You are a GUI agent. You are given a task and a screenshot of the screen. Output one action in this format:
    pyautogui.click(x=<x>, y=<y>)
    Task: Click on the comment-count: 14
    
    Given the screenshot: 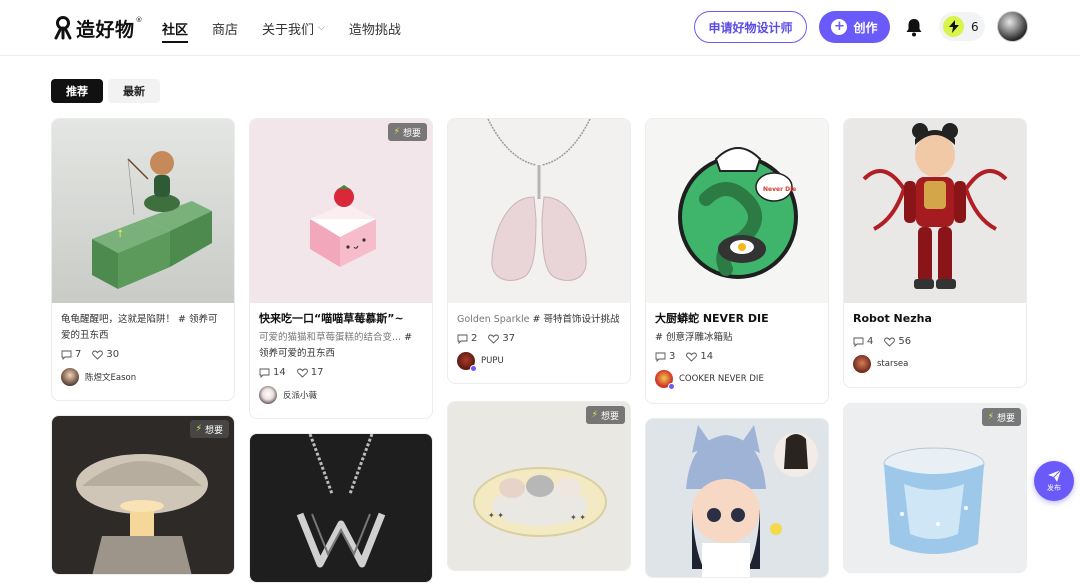 What is the action you would take?
    pyautogui.click(x=279, y=372)
    